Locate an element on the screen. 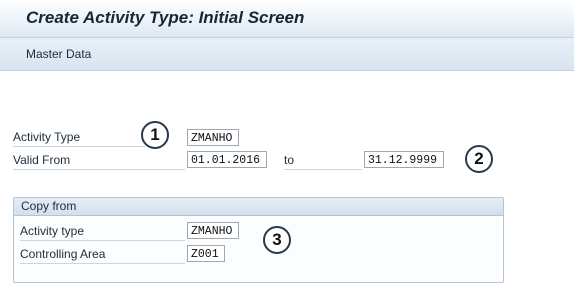 Image resolution: width=574 pixels, height=287 pixels. valid-from-label: Valid From is located at coordinates (99, 161).